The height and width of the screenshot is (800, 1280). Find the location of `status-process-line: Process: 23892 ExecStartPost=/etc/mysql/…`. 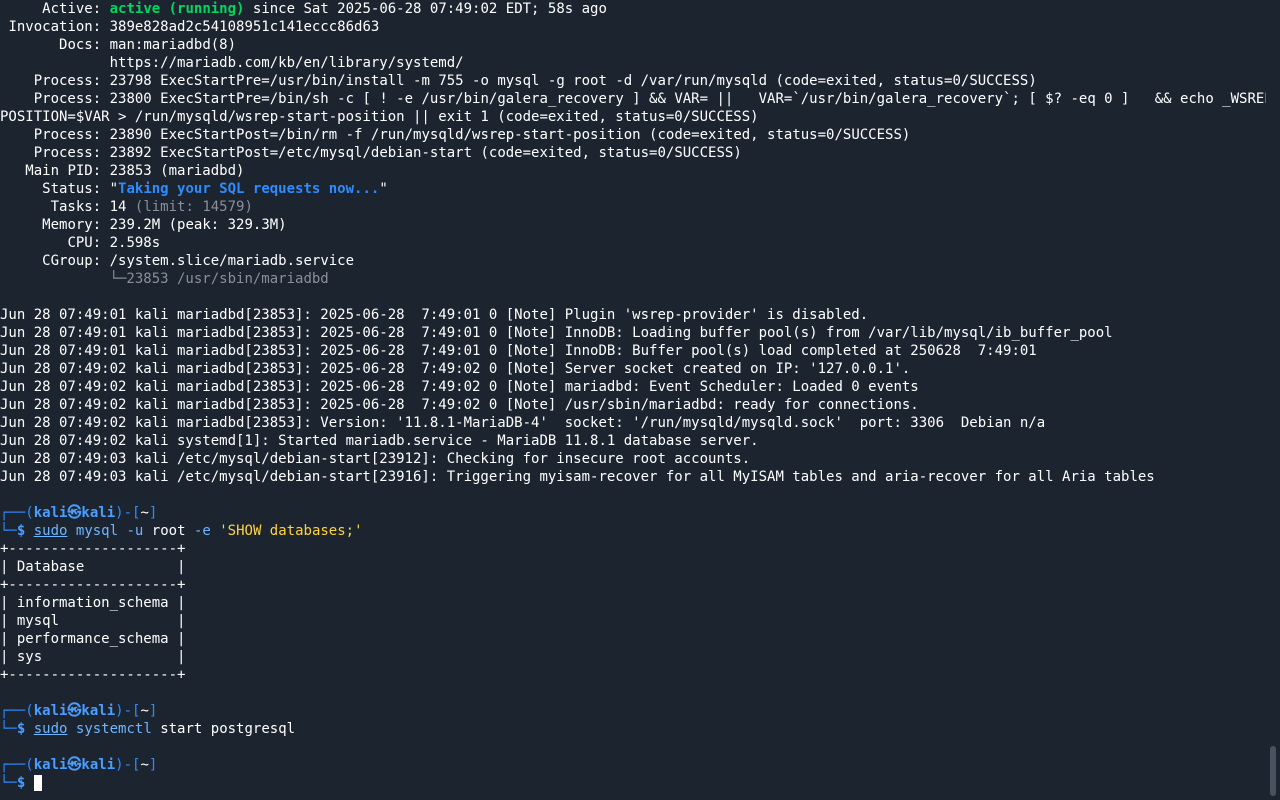

status-process-line: Process: 23892 ExecStartPost=/etc/mysql/… is located at coordinates (387, 153).